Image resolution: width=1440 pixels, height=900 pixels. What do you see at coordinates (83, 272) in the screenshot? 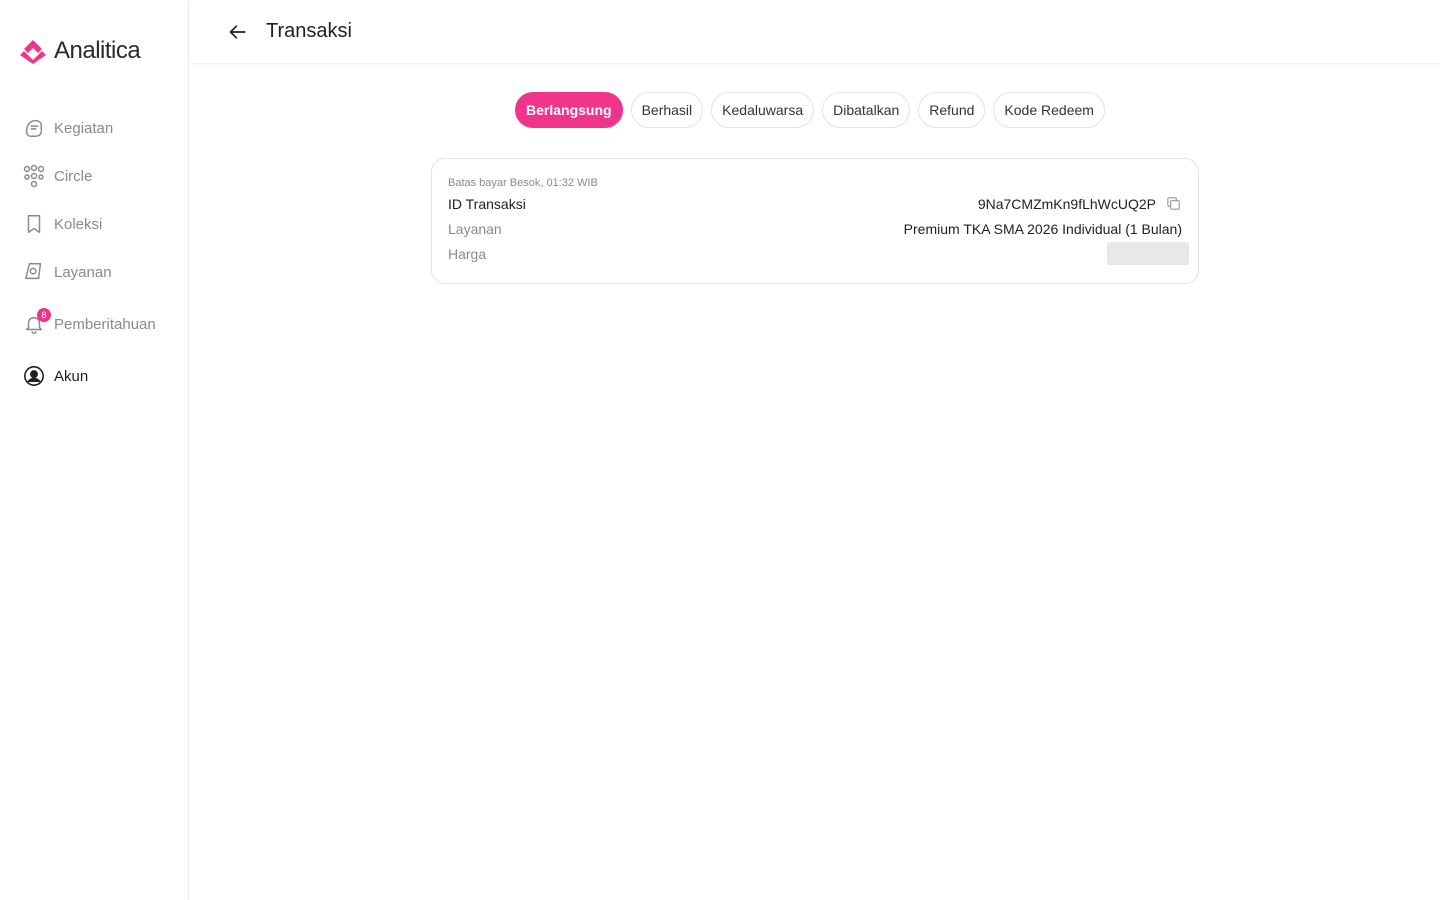
I see `sidebar-item-label: Layanan` at bounding box center [83, 272].